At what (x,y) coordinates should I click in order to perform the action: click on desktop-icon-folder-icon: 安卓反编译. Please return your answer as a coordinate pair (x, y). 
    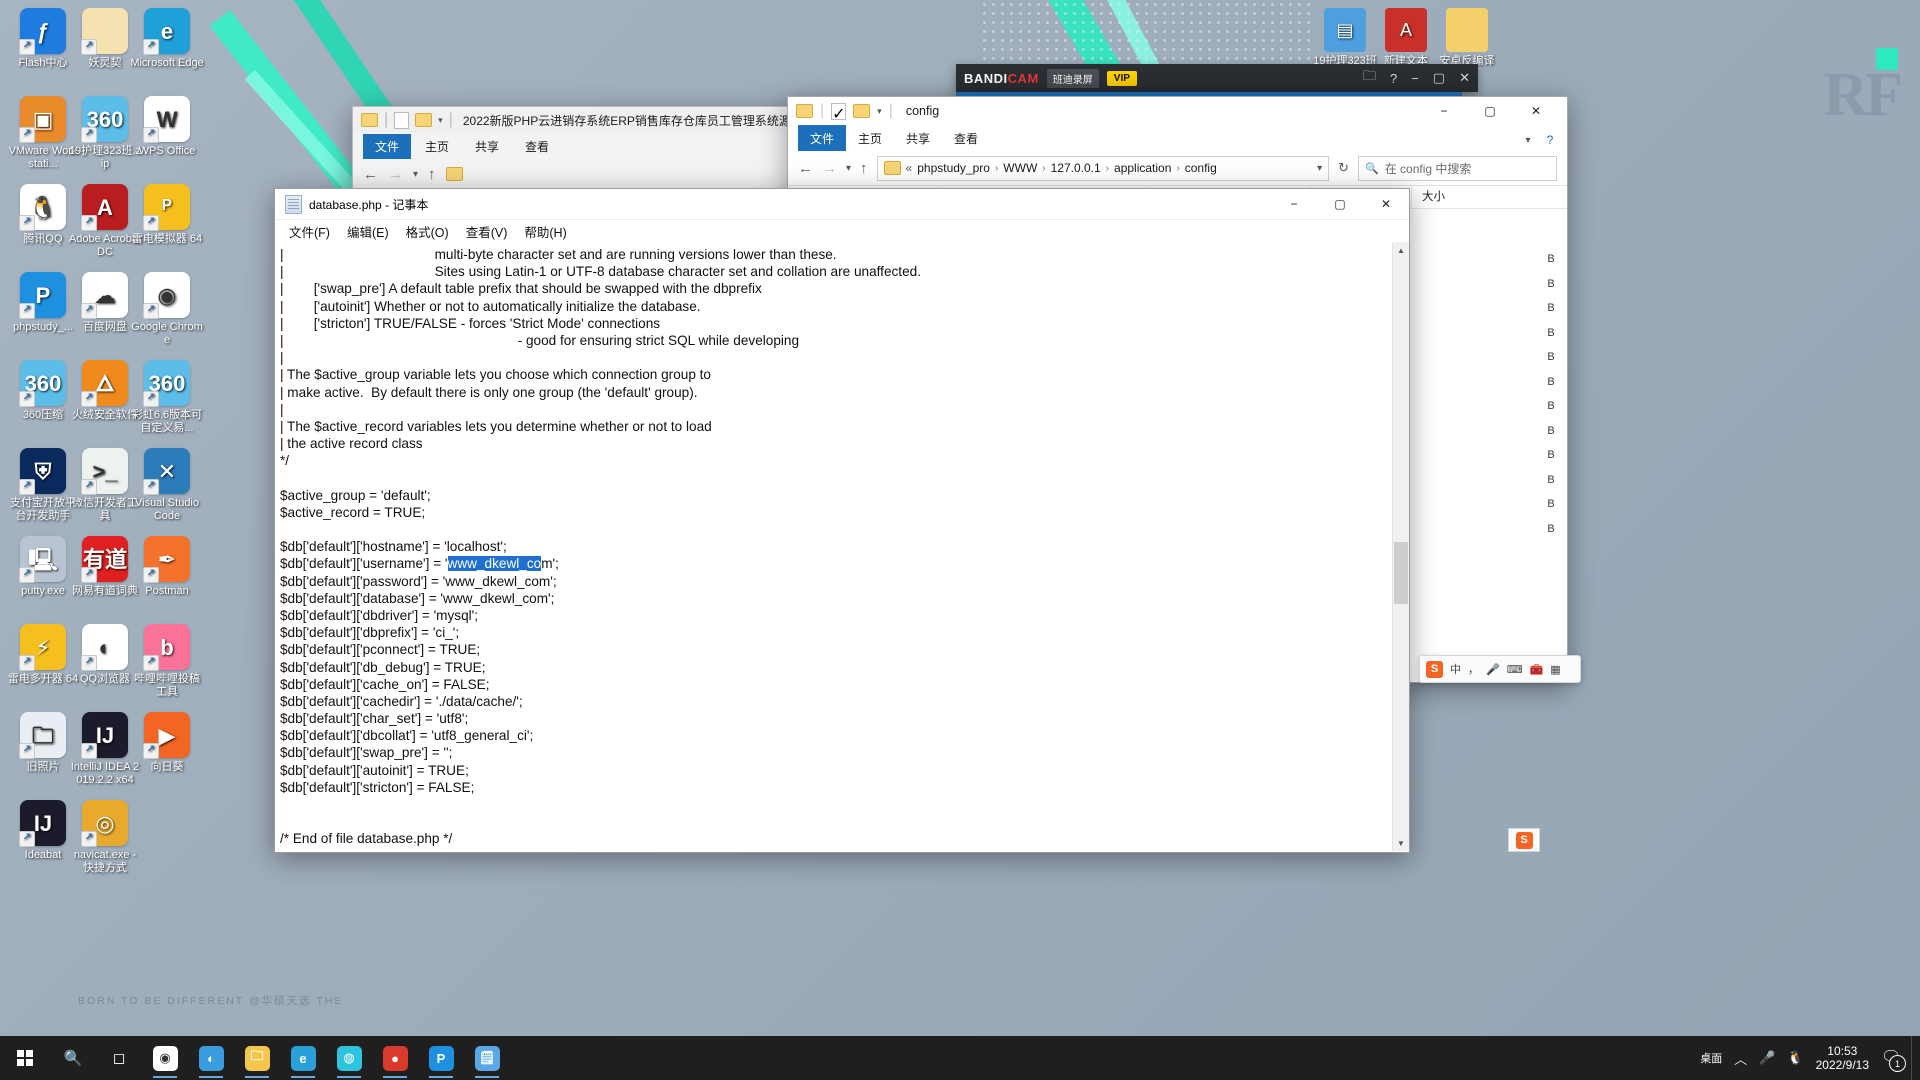
    Looking at the image, I should click on (1467, 38).